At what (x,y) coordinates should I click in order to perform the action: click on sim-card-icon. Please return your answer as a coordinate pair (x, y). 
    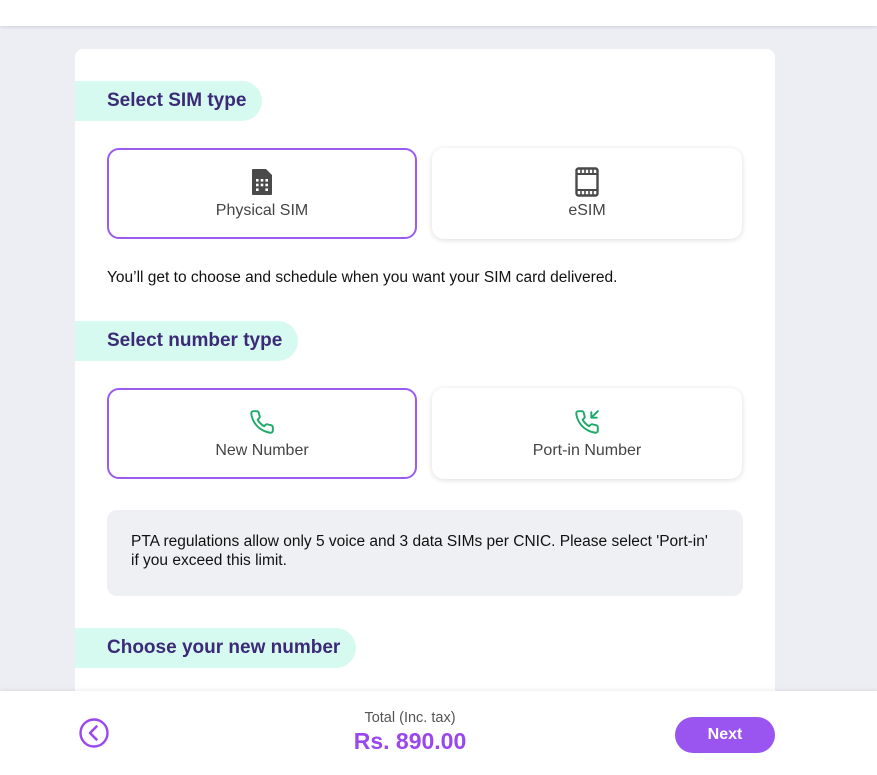
    Looking at the image, I should click on (262, 182).